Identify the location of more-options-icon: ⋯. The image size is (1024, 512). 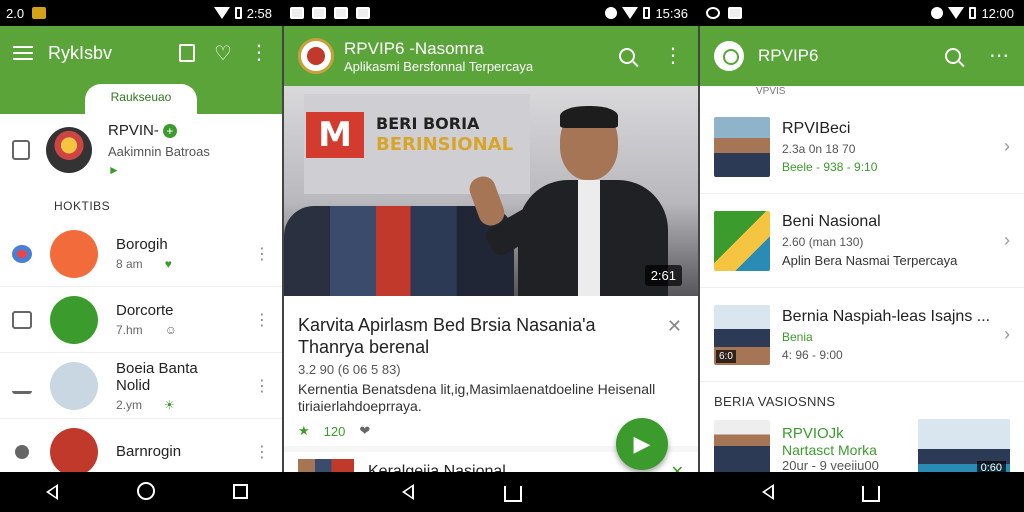
(999, 56).